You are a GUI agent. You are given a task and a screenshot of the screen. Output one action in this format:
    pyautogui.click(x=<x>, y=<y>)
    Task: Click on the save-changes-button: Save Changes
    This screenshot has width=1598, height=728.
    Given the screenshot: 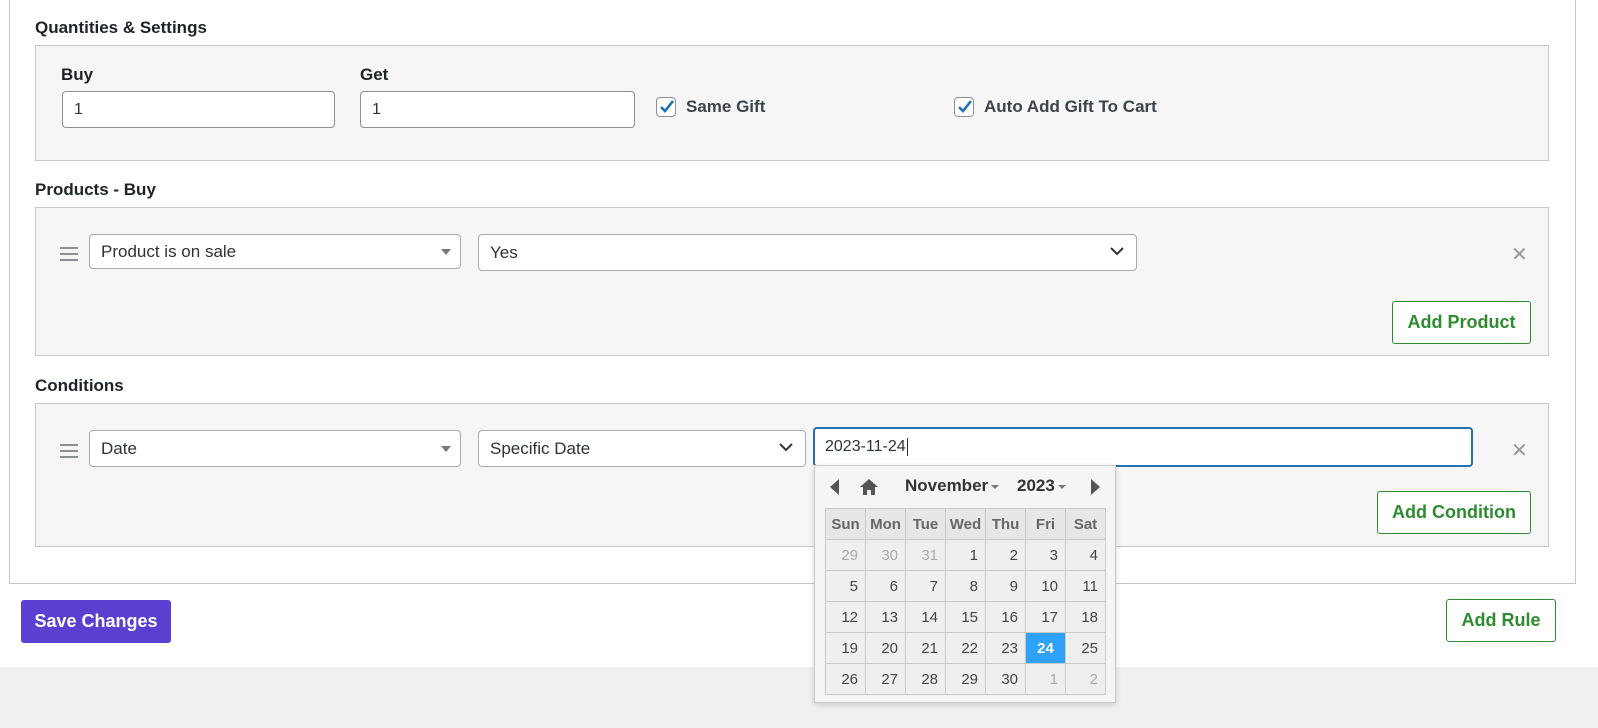 What is the action you would take?
    pyautogui.click(x=96, y=621)
    